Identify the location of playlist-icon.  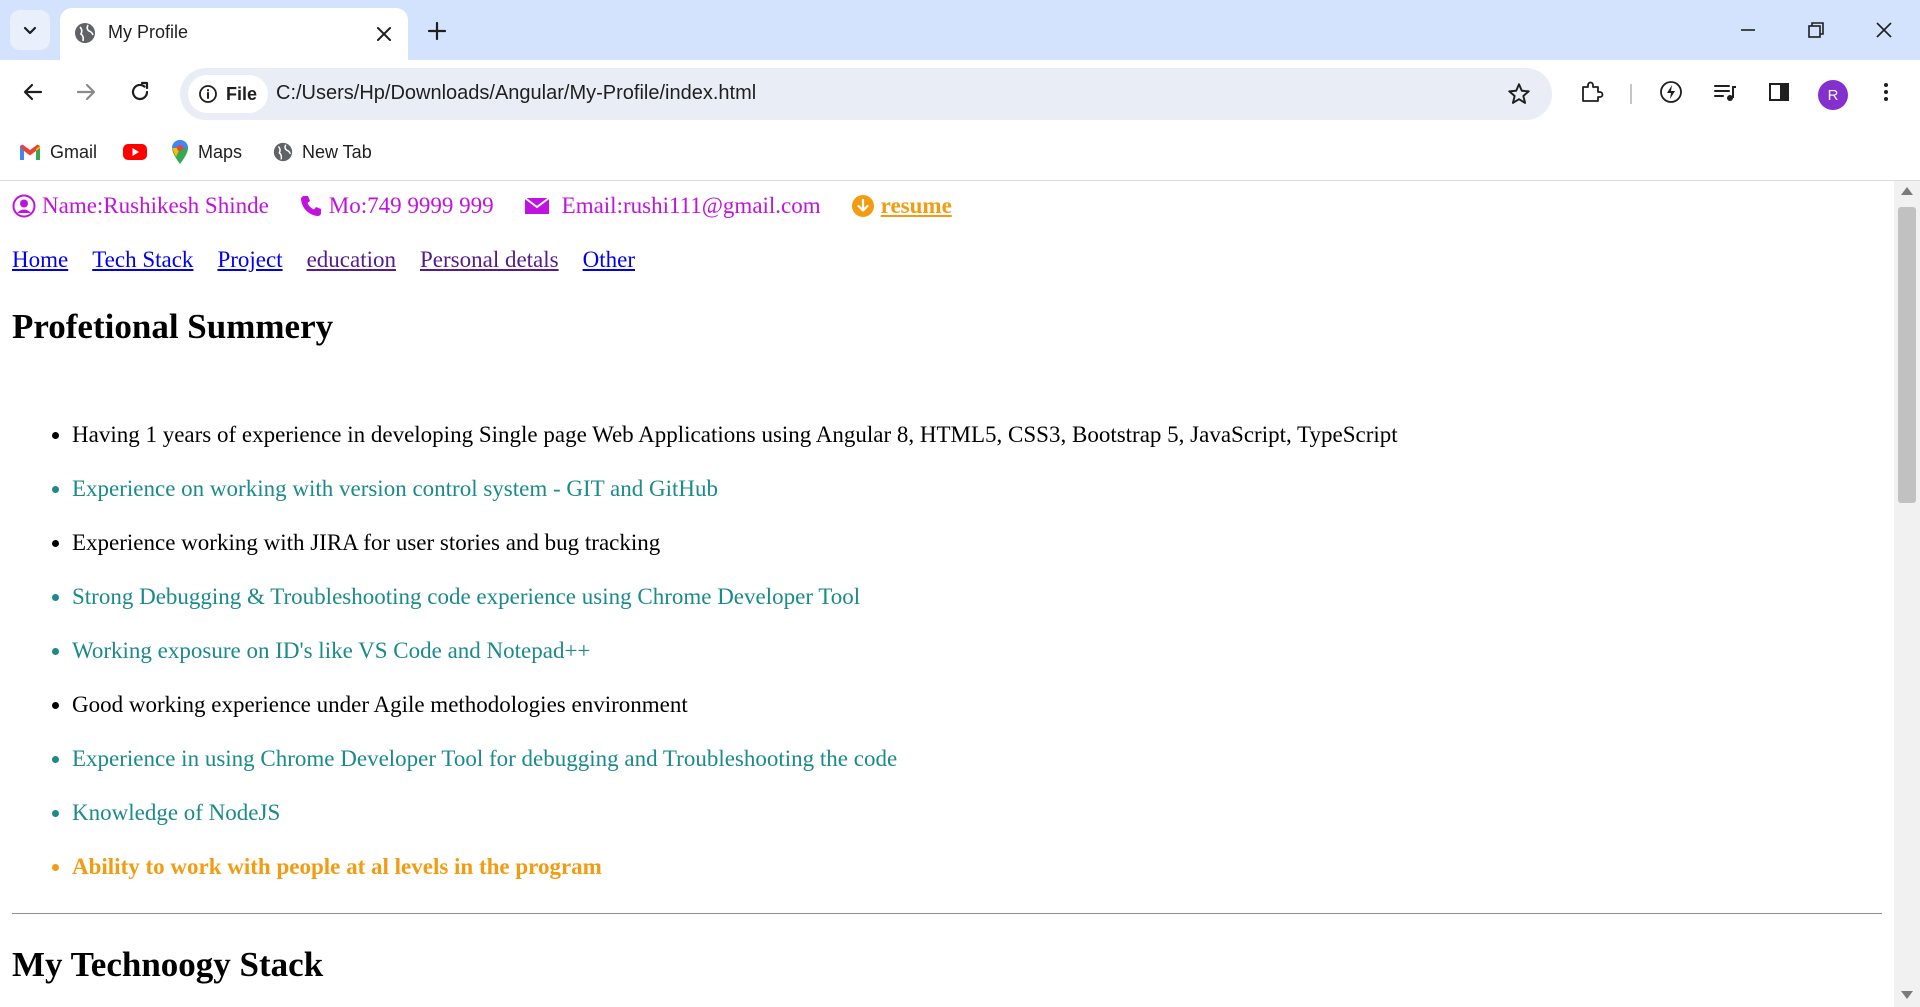
(1725, 93).